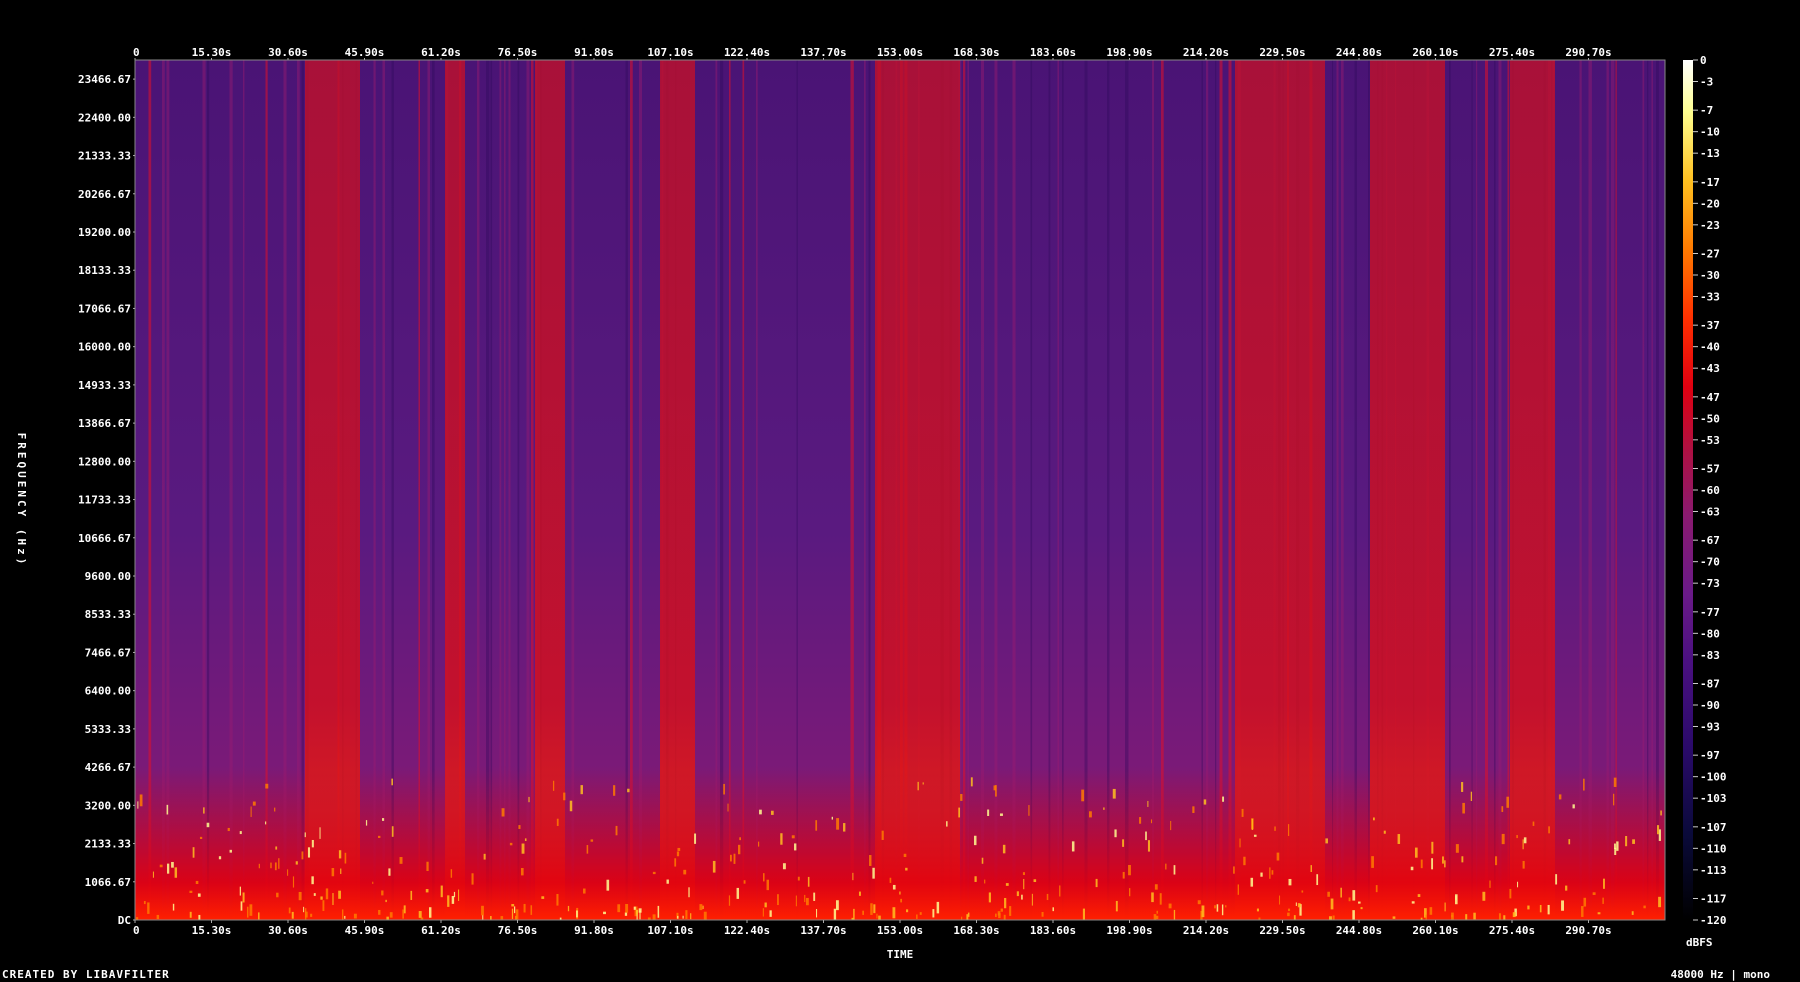  Describe the element at coordinates (104, 117) in the screenshot. I see `y-tick-label: 22400.00` at that location.